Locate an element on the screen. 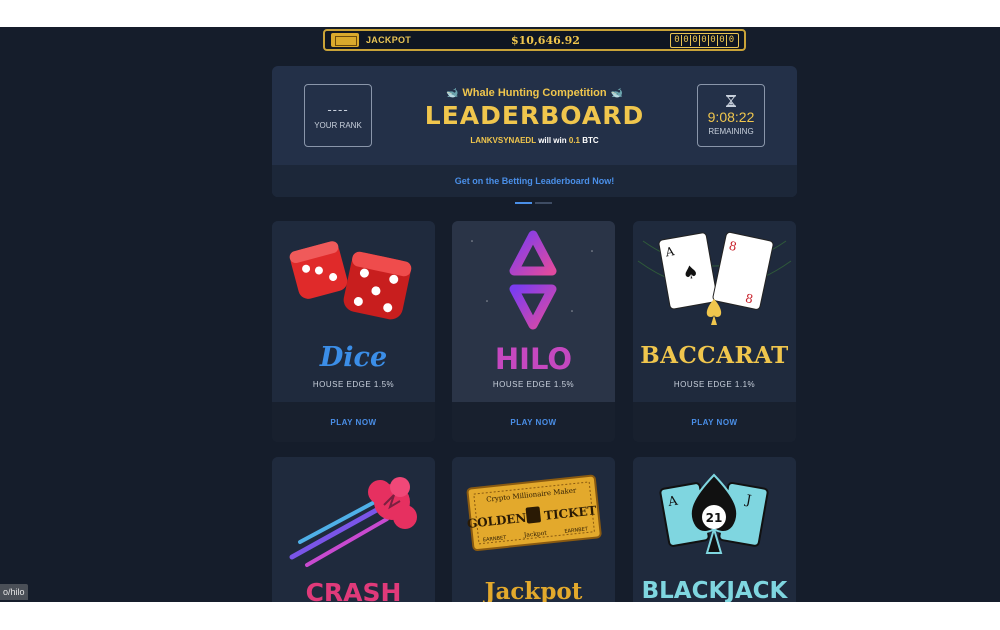  game-title: Jackpot is located at coordinates (533, 590).